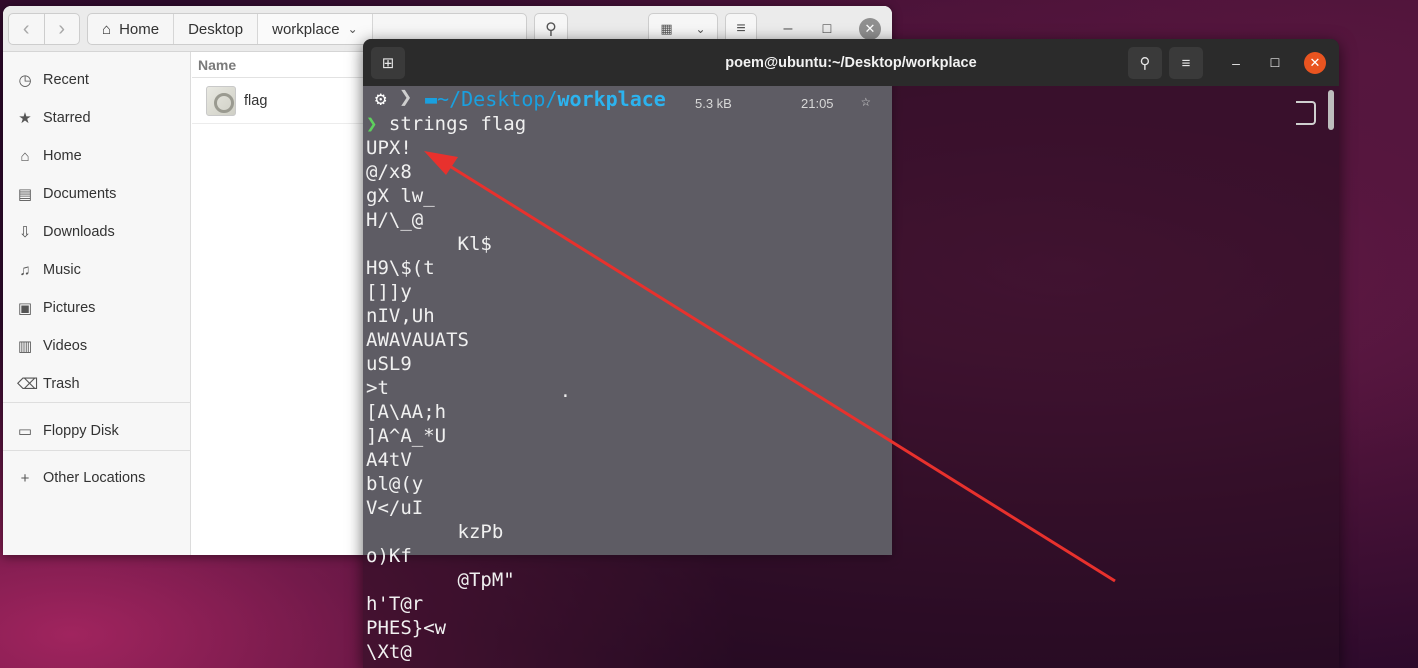 The width and height of the screenshot is (1418, 668). Describe the element at coordinates (25, 346) in the screenshot. I see `video-icon: ▥` at that location.